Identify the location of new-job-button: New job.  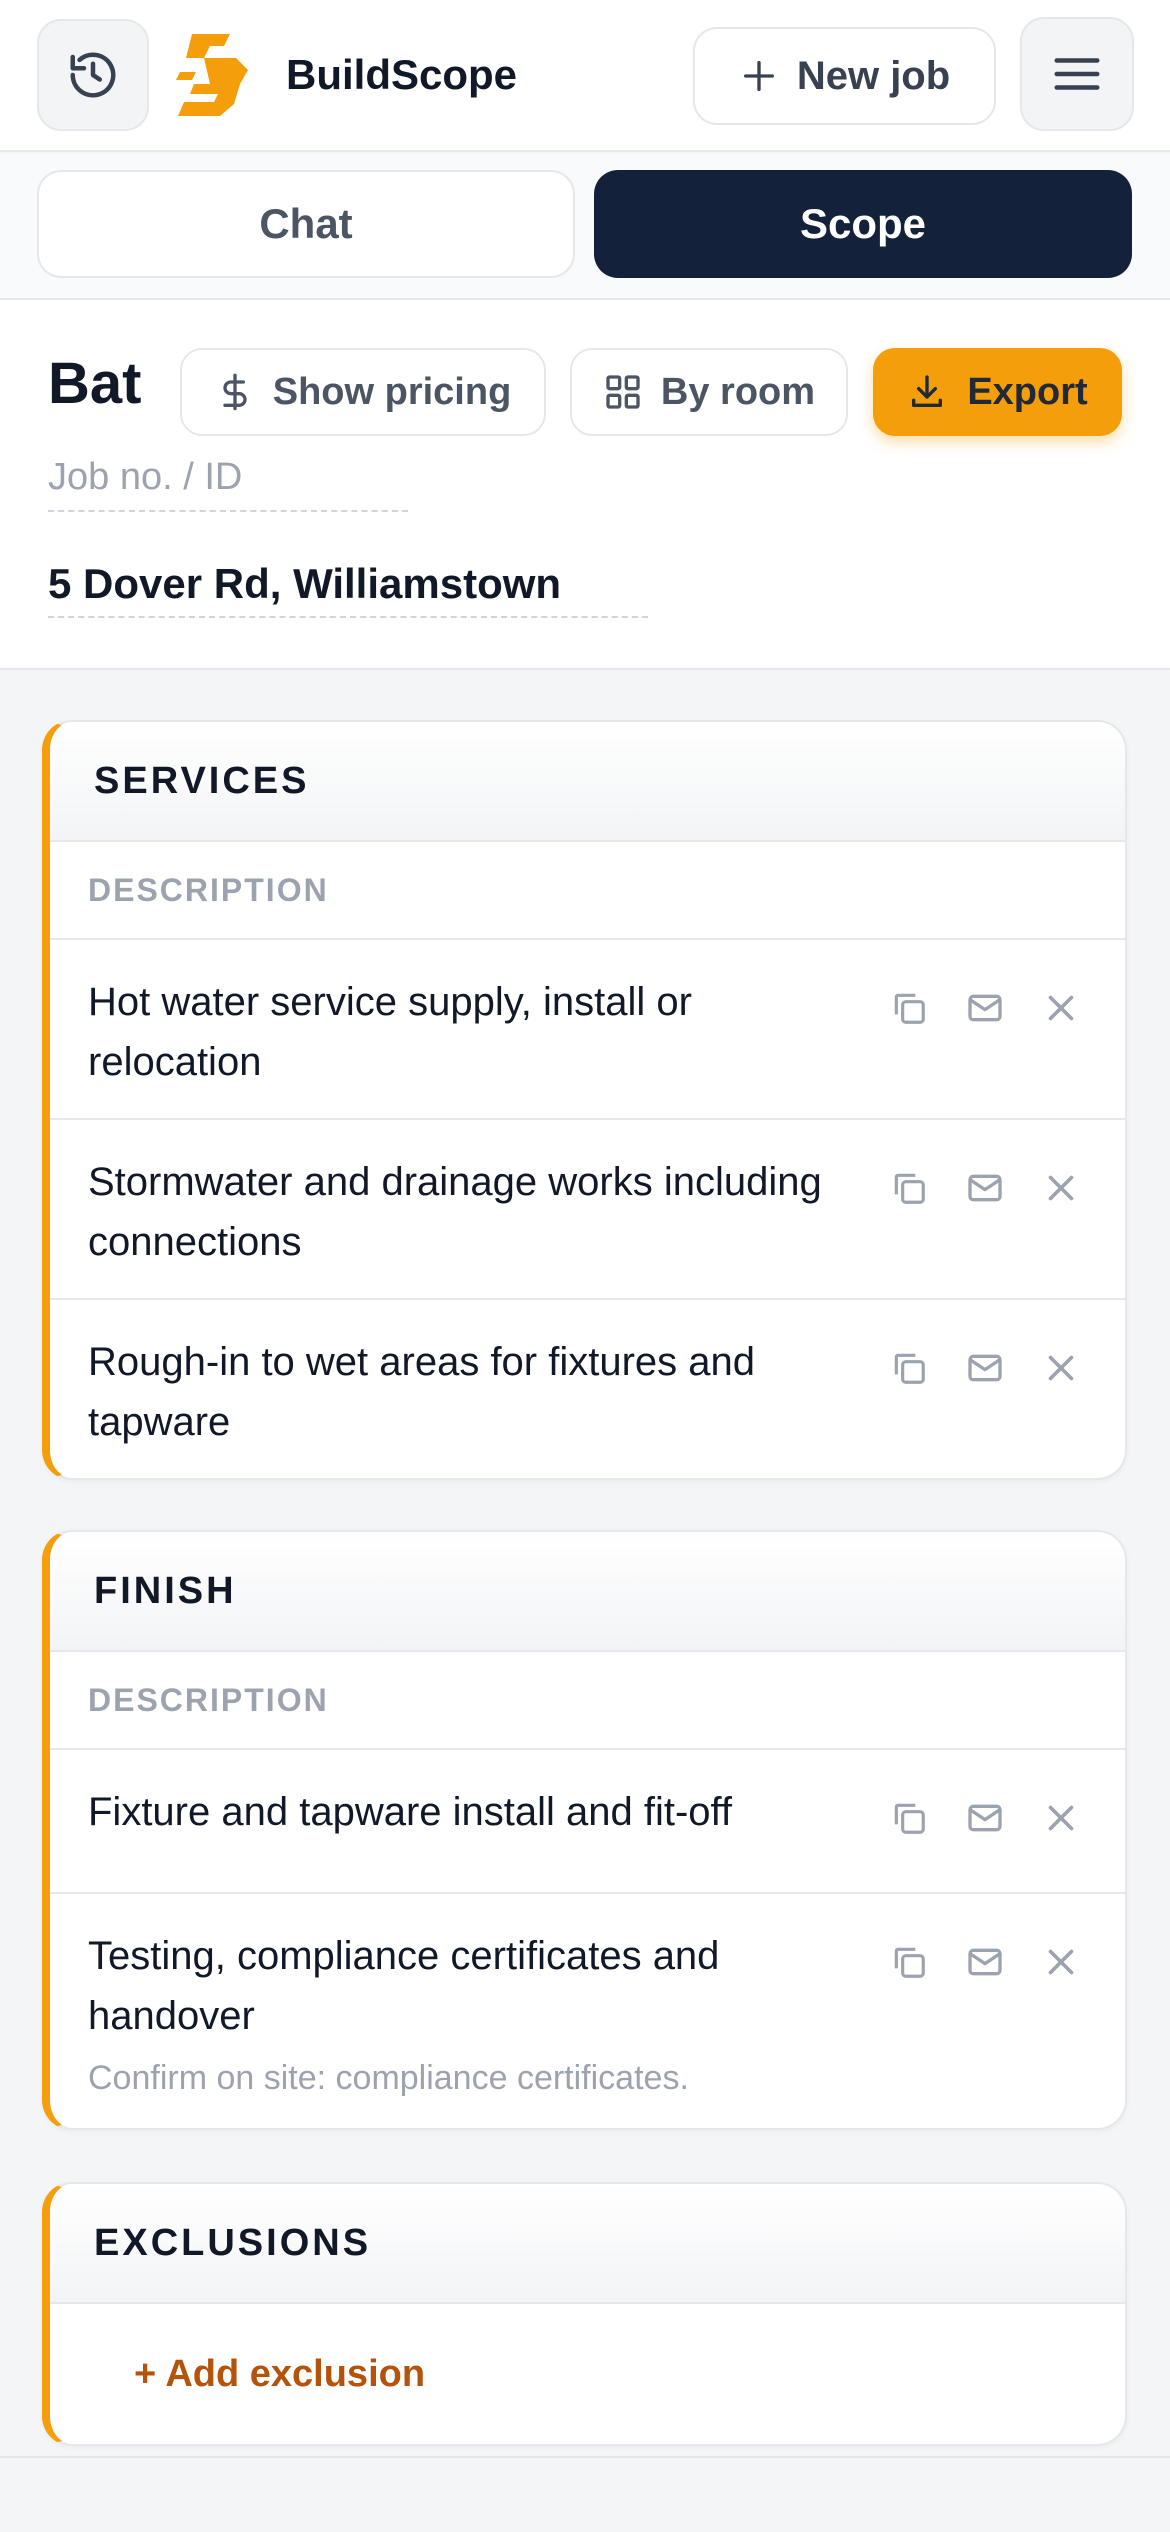
(844, 76).